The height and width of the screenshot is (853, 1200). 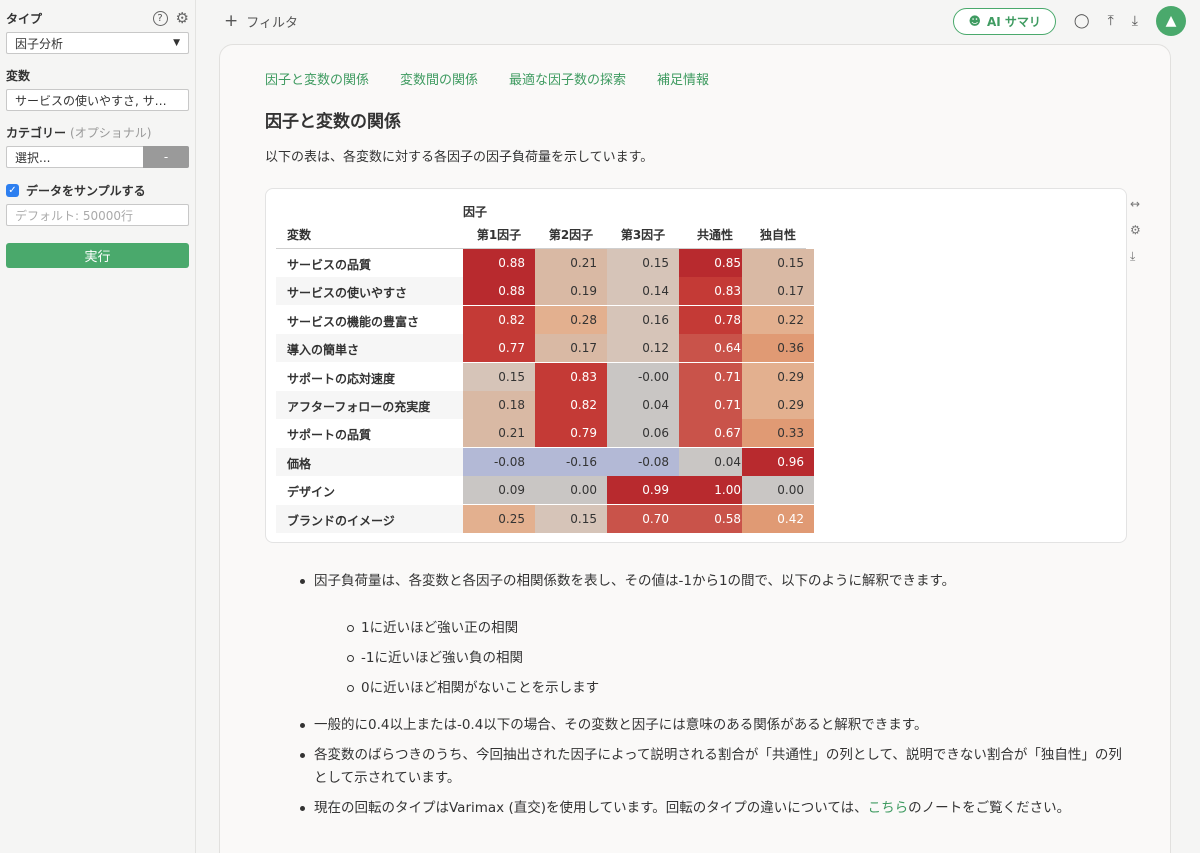 What do you see at coordinates (1111, 21) in the screenshot?
I see `upload-icon: ⤒` at bounding box center [1111, 21].